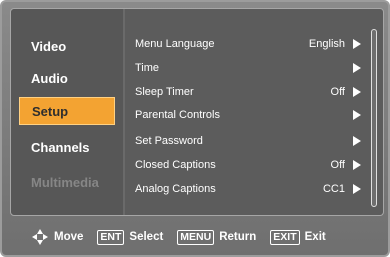 This screenshot has height=257, width=390. I want to click on menu-row-label: Sleep Timer, so click(164, 92).